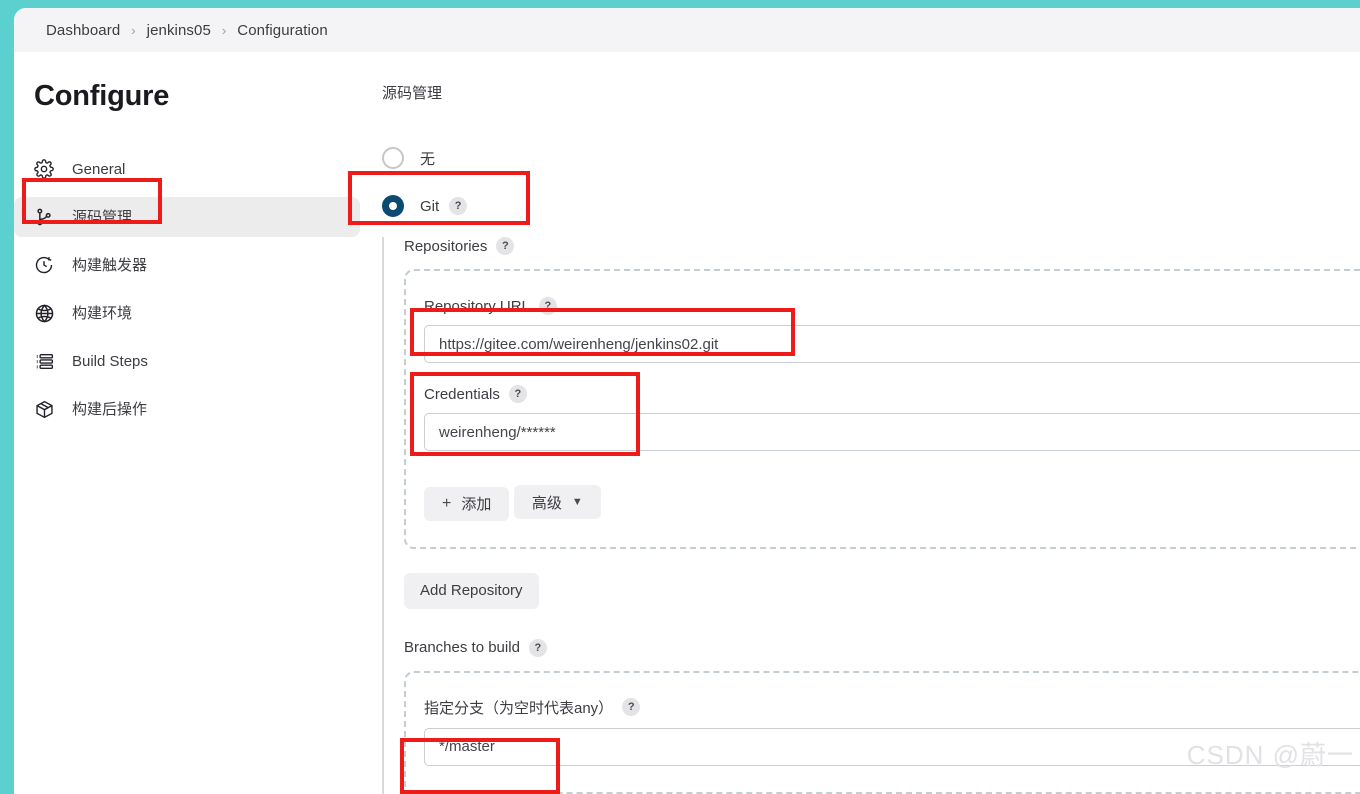 The height and width of the screenshot is (794, 1360). I want to click on sidebar-item-label: Build Steps, so click(110, 361).